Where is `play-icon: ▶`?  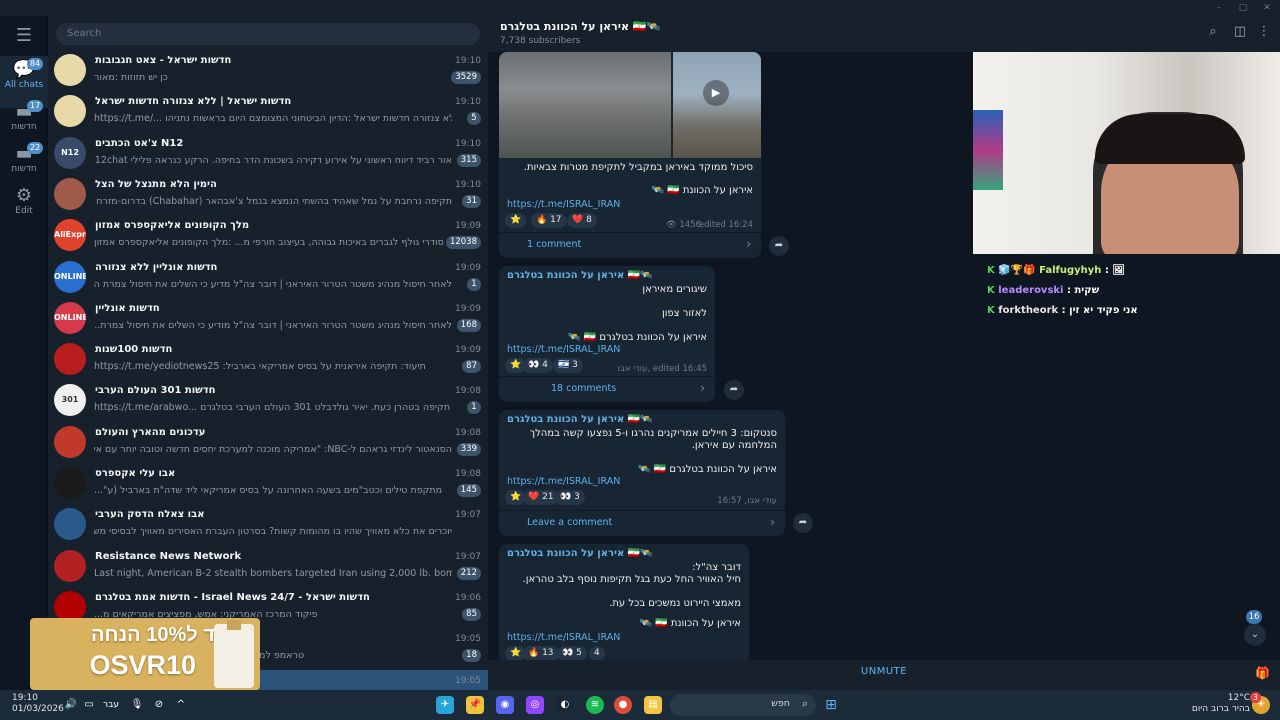 play-icon: ▶ is located at coordinates (716, 93).